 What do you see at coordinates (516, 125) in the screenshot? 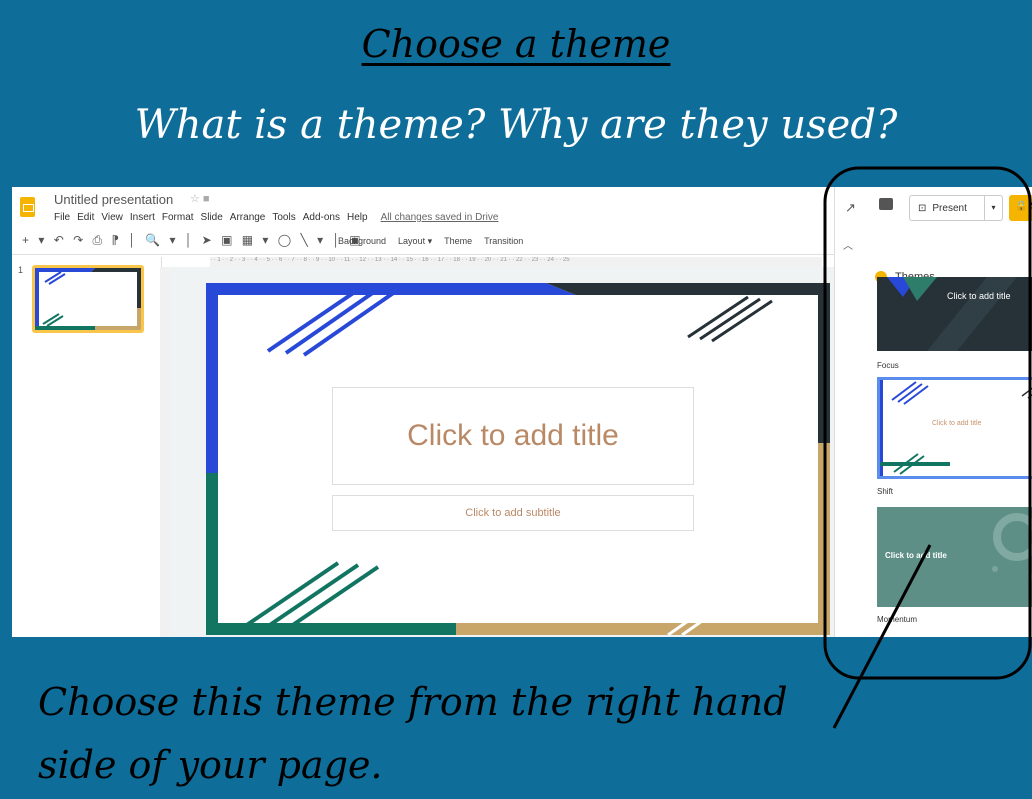
I see `page-question: What is a theme? Why are they used?` at bounding box center [516, 125].